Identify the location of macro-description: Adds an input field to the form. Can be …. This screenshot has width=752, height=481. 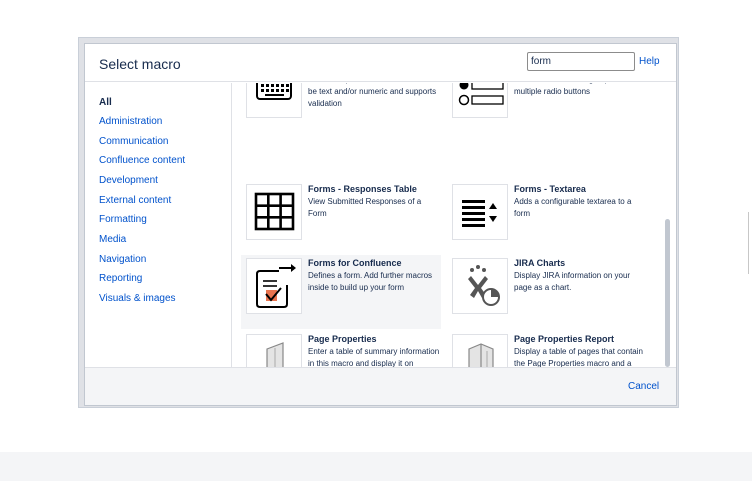
(372, 95).